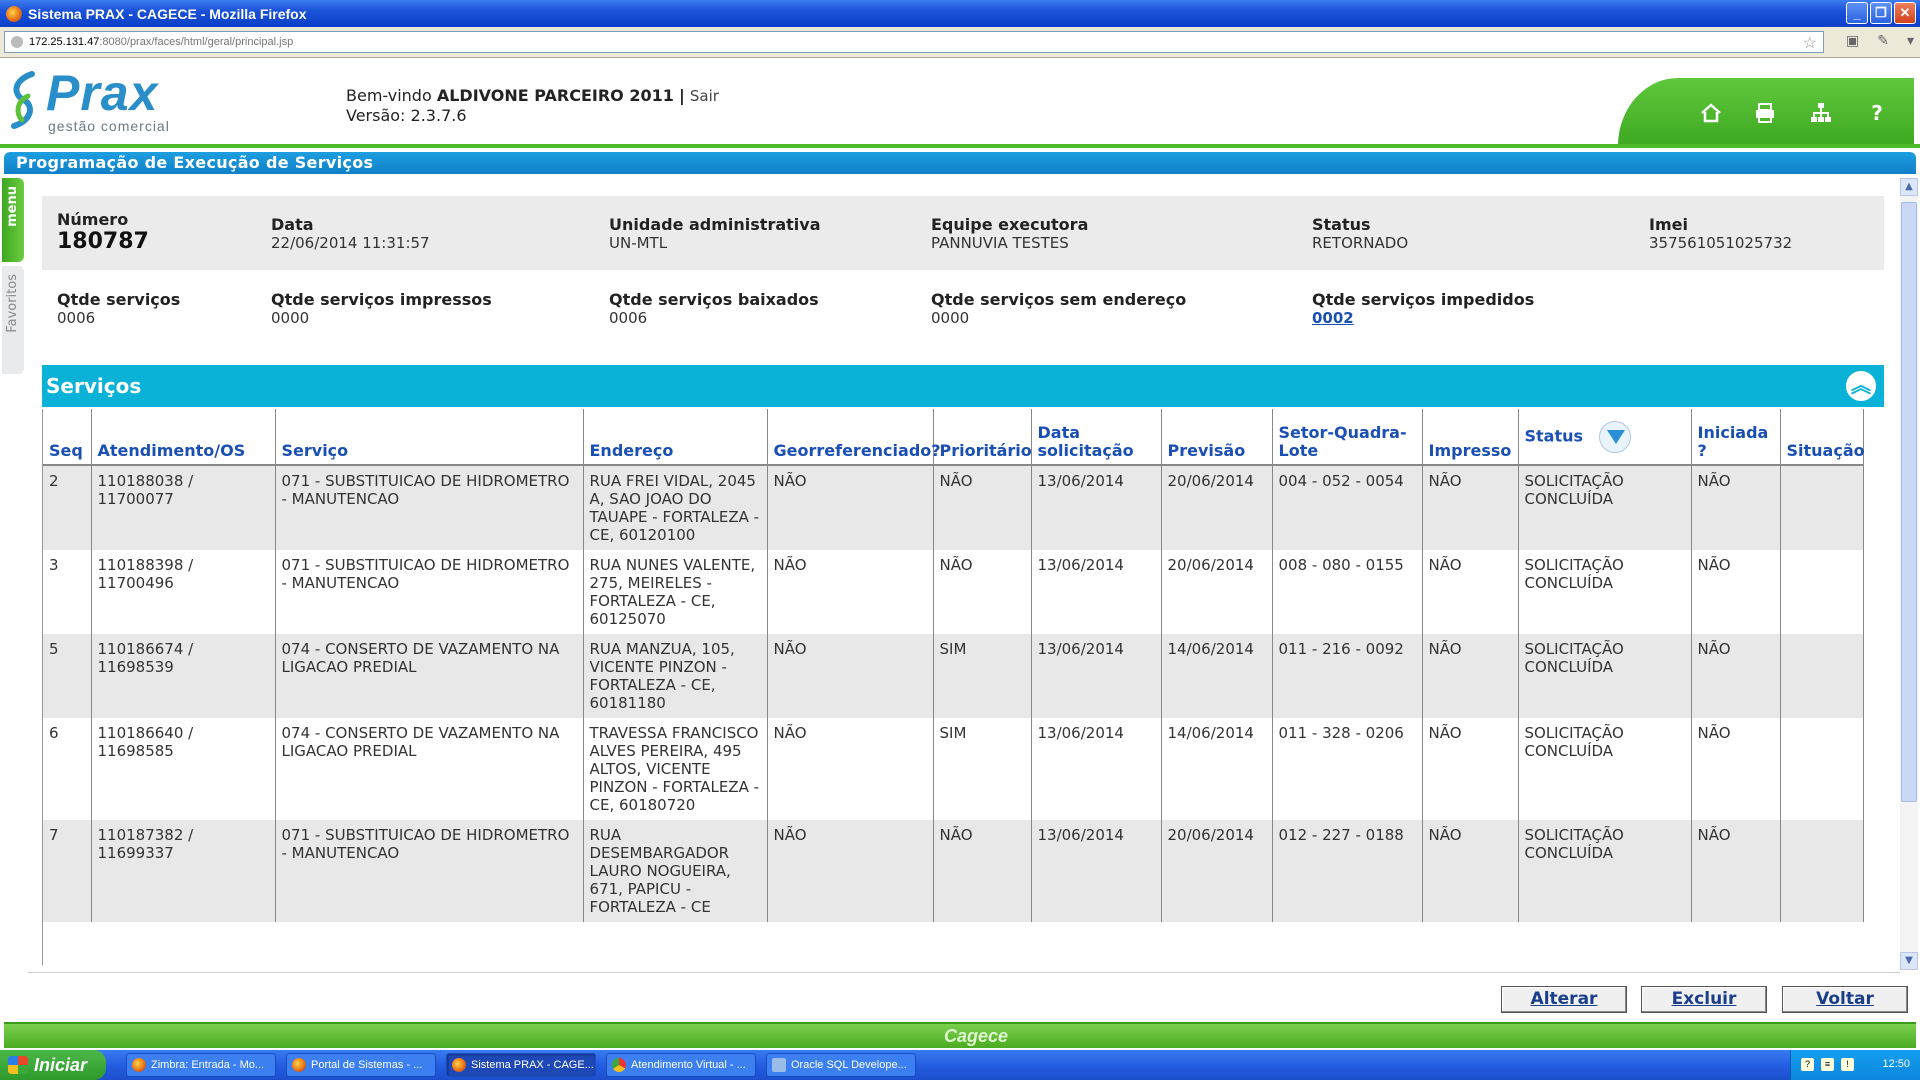 Image resolution: width=1920 pixels, height=1080 pixels. What do you see at coordinates (67, 437) in the screenshot?
I see `col-header-seq: Seq` at bounding box center [67, 437].